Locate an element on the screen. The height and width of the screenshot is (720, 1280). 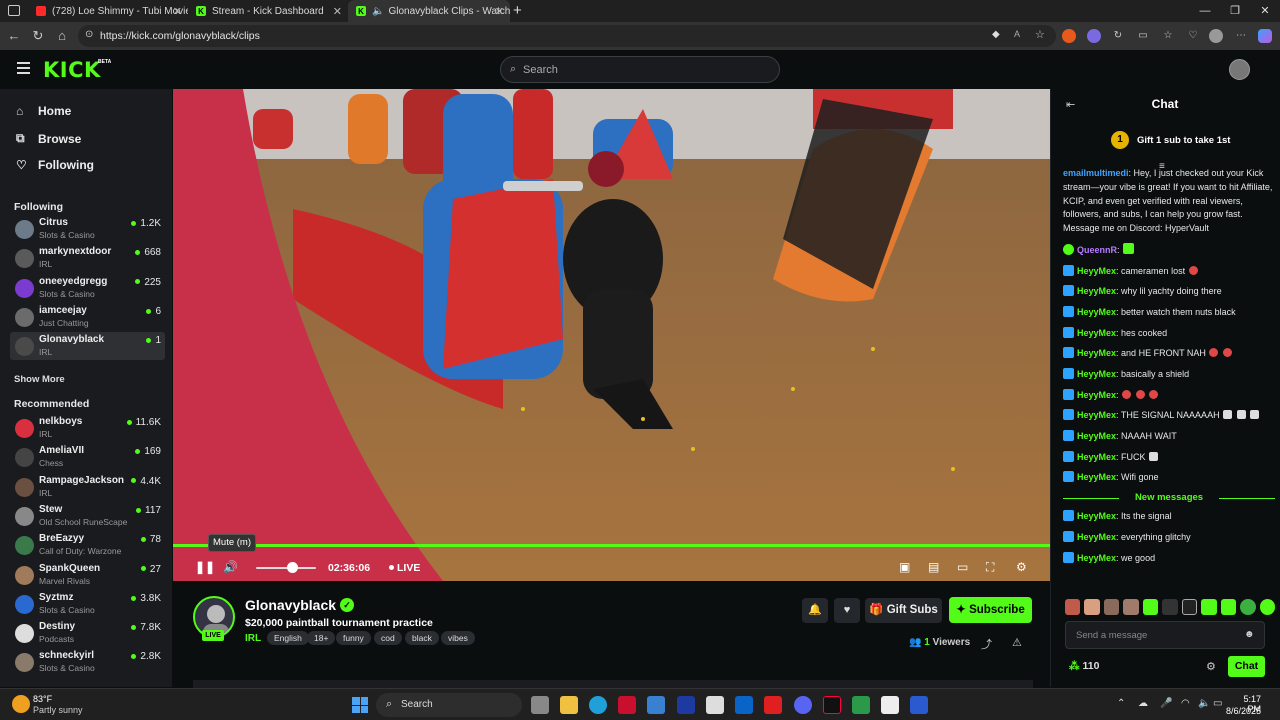
sidebar-channel-iamceejay: iamceejay Just Chatting 6 is located at coordinates (87, 317).